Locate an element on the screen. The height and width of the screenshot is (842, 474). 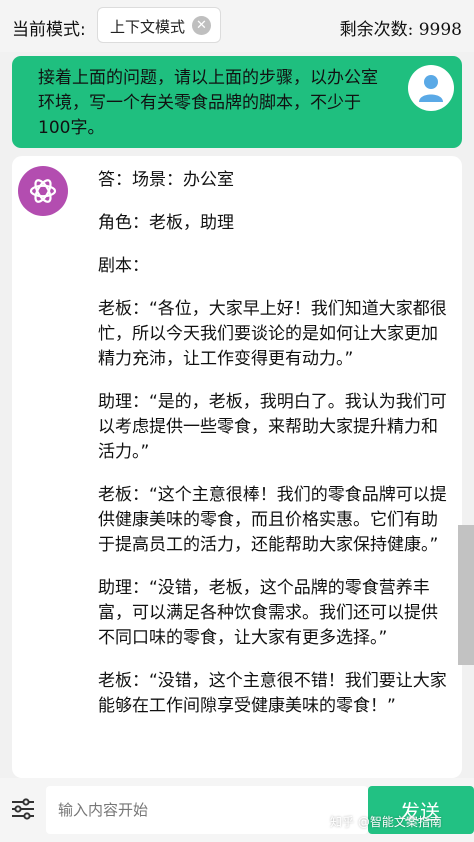
user-icon is located at coordinates (431, 88).